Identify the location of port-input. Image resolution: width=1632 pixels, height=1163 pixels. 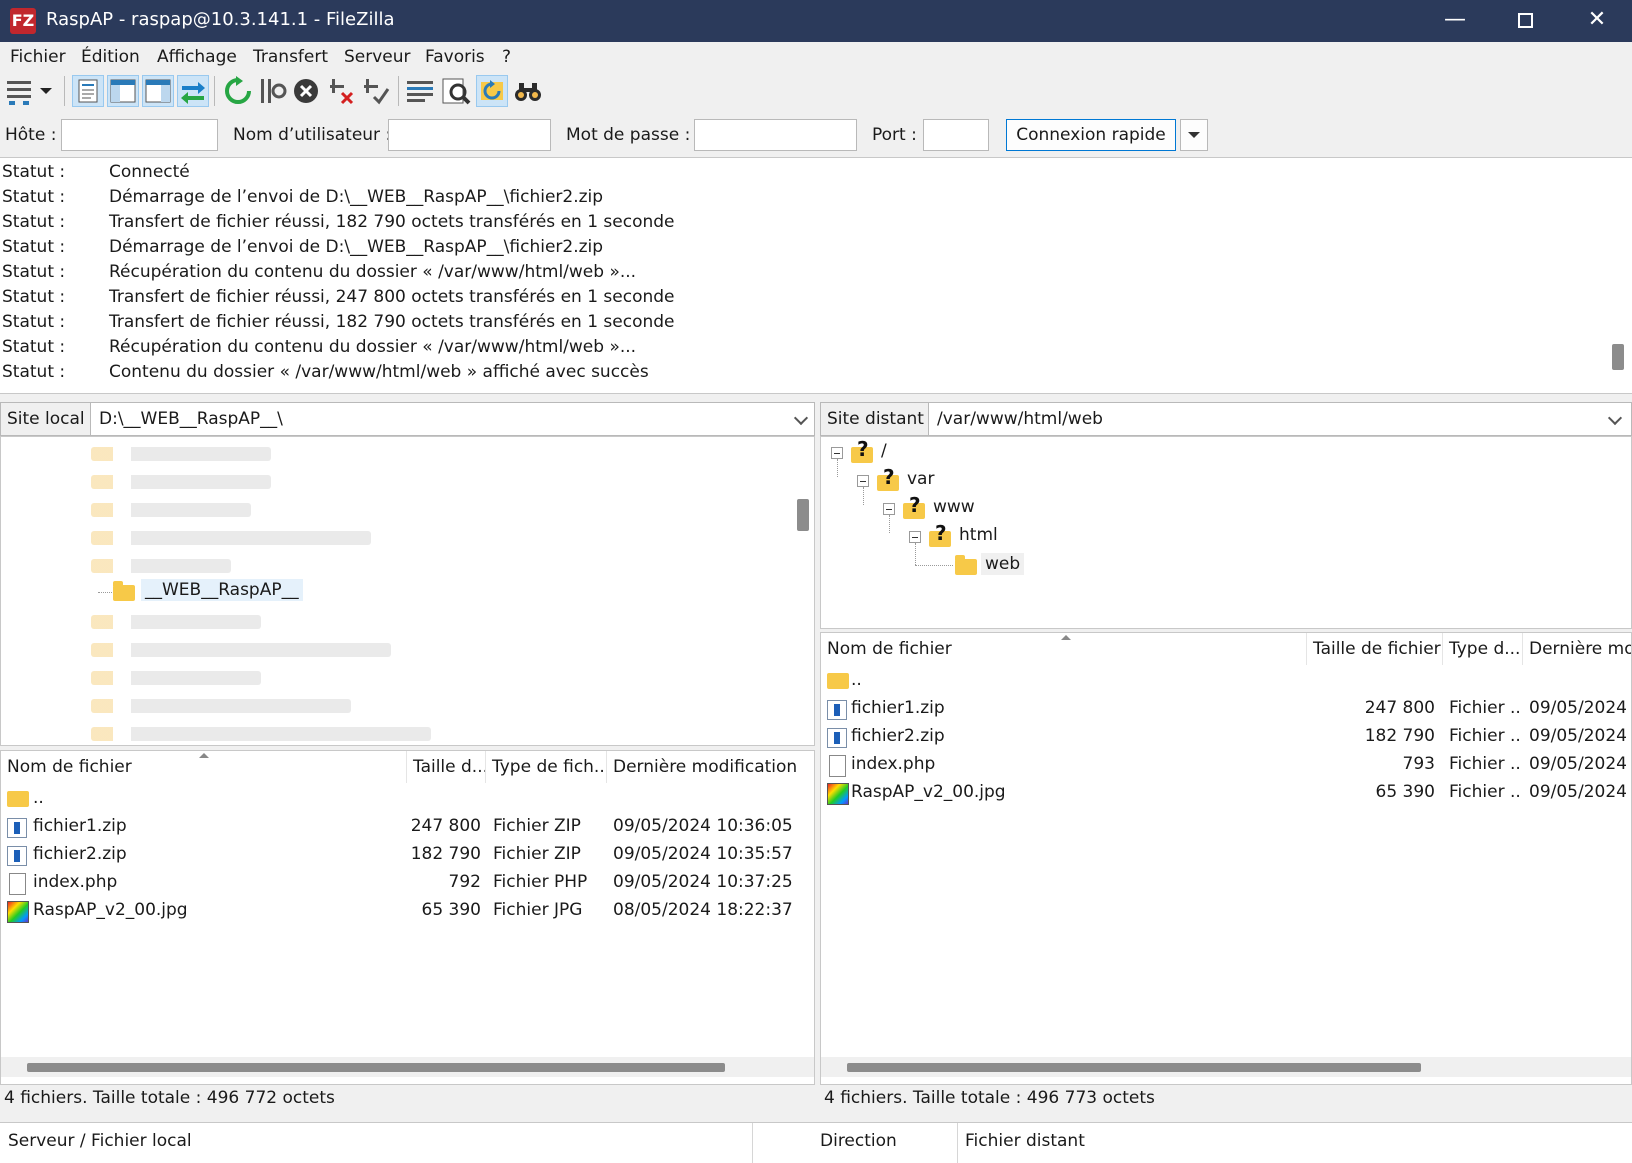
(956, 135).